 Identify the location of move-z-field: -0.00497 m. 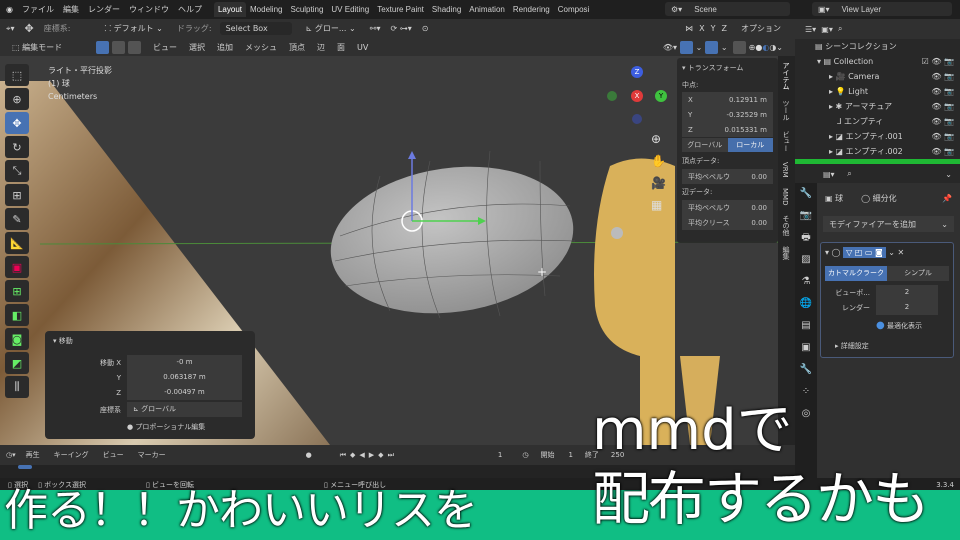
(184, 392).